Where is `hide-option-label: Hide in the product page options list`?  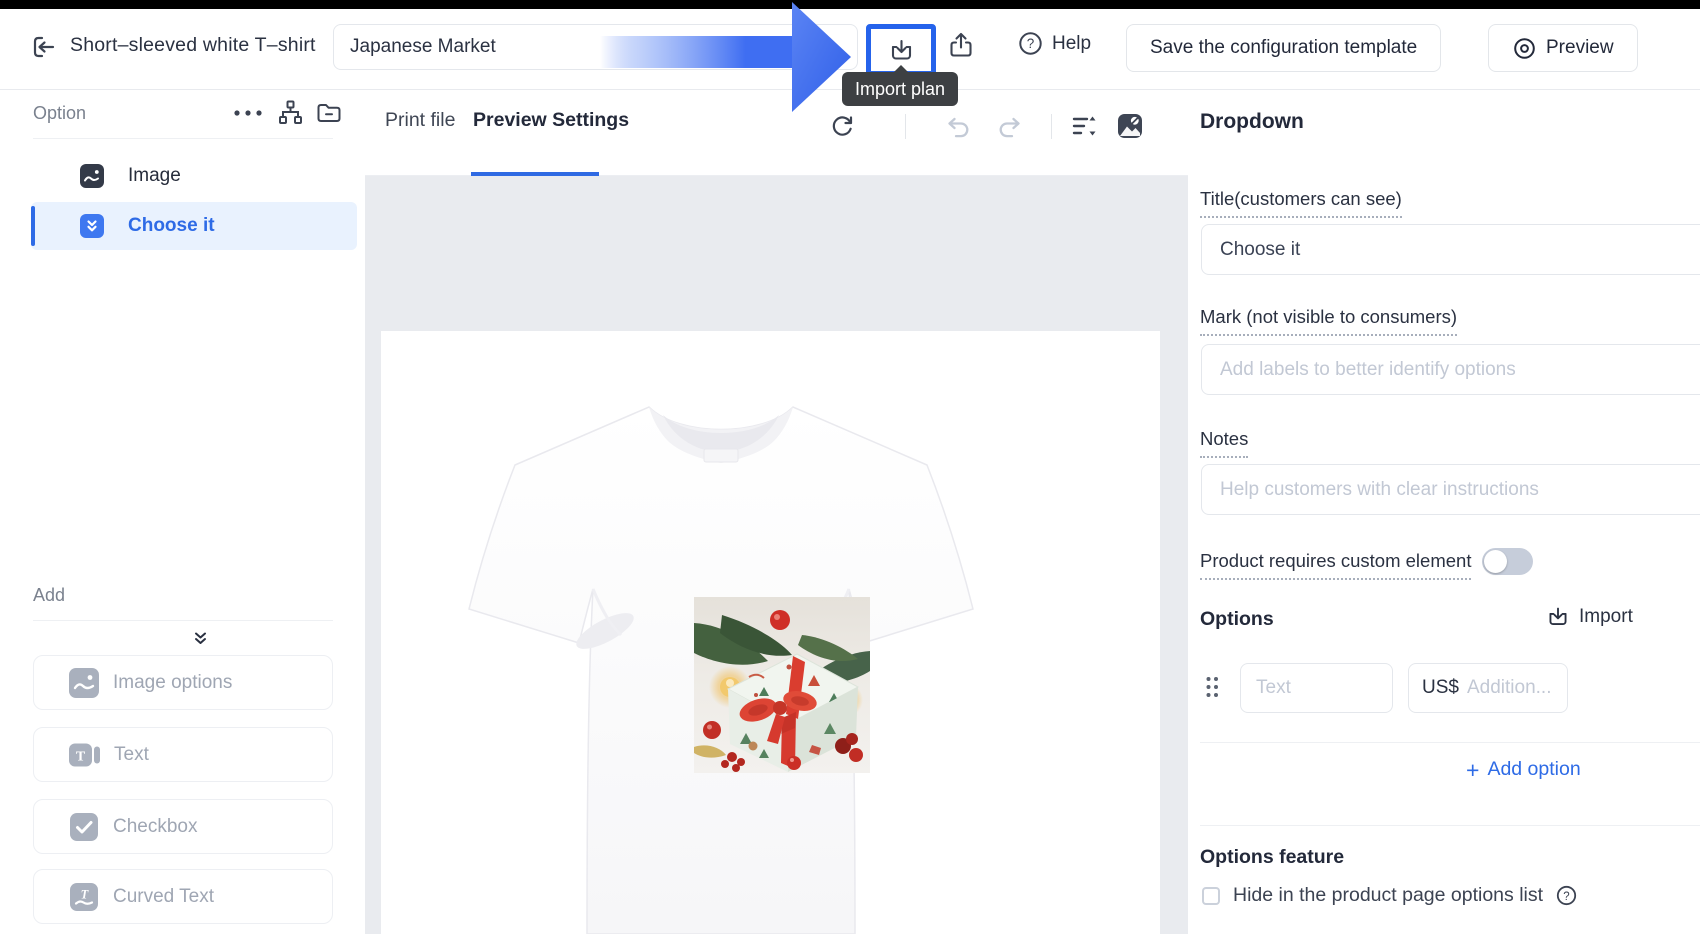 hide-option-label: Hide in the product page options list is located at coordinates (1388, 895).